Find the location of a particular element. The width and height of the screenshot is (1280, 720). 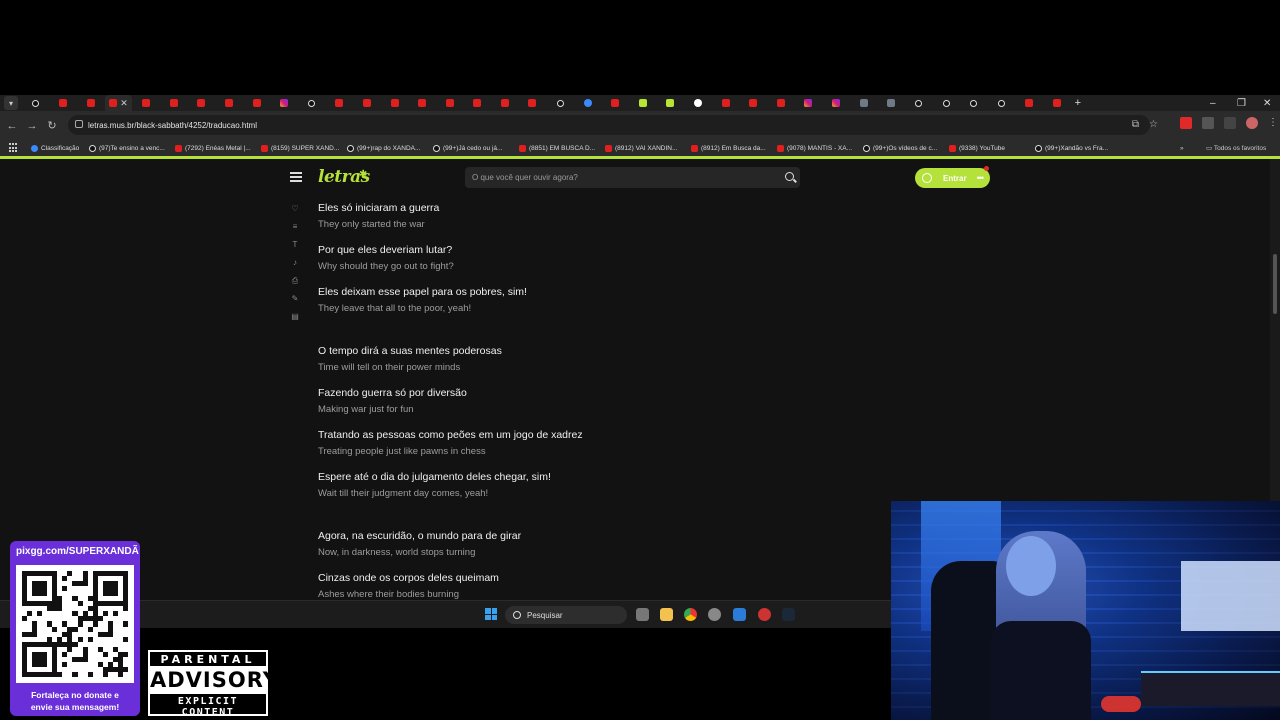

install-app-icon: ⧉ is located at coordinates (1135, 124).